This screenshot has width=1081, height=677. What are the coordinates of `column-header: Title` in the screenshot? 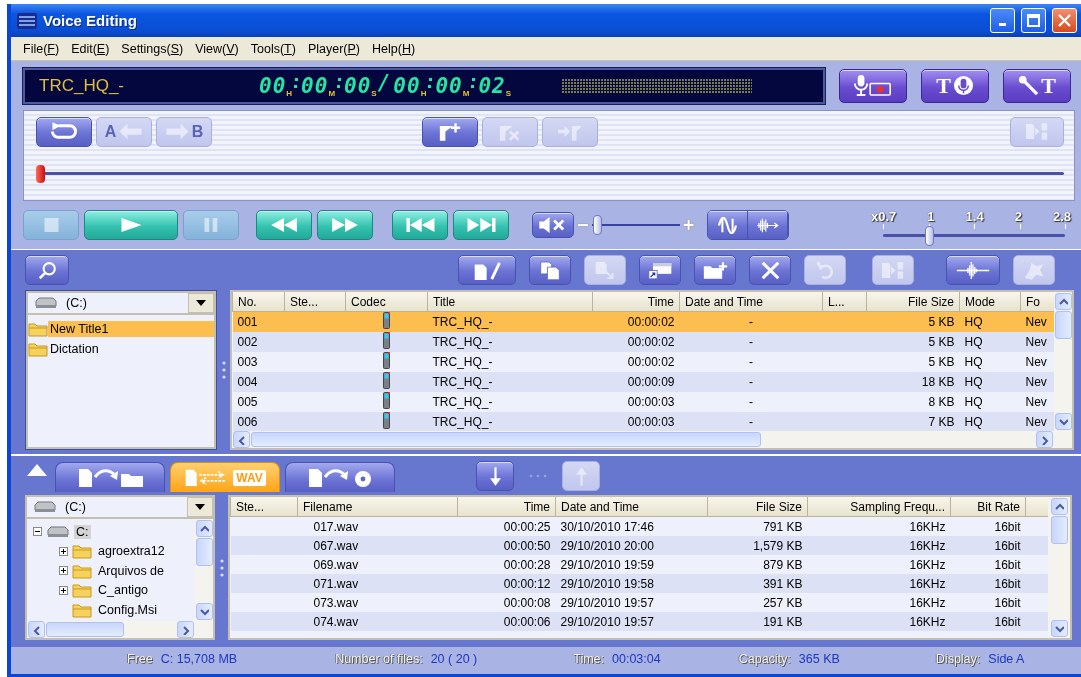 It's located at (510, 302).